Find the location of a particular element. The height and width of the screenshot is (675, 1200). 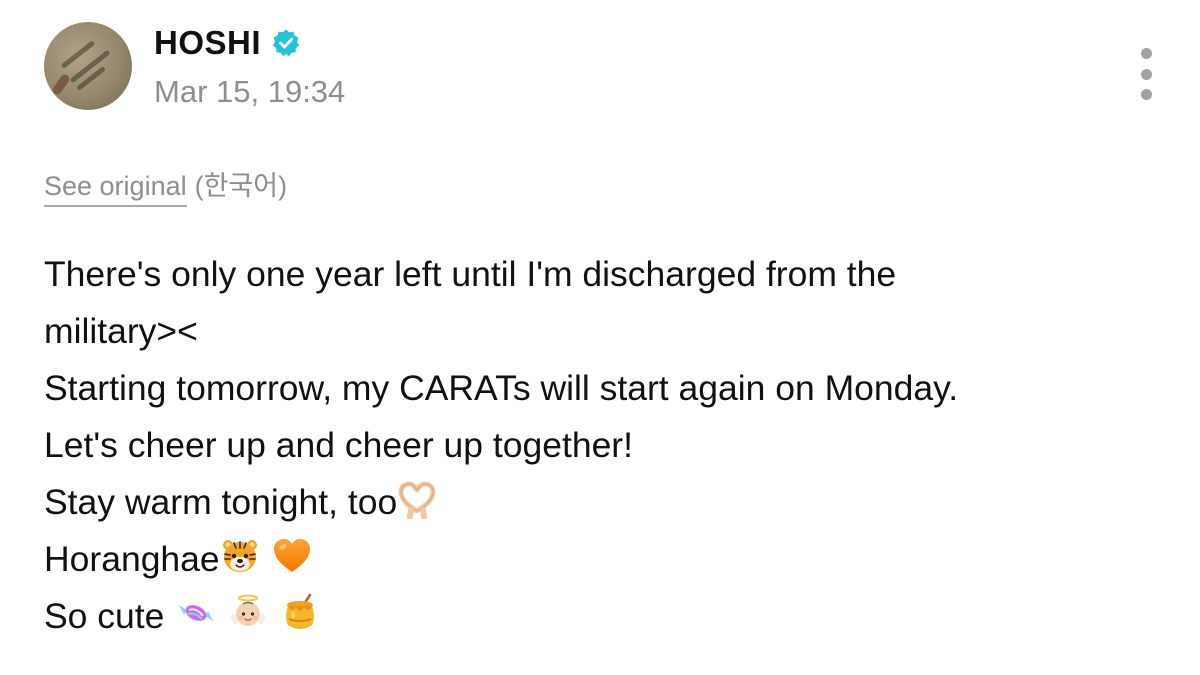

post-line: Let's cheer up and cheer up together! is located at coordinates (338, 445).